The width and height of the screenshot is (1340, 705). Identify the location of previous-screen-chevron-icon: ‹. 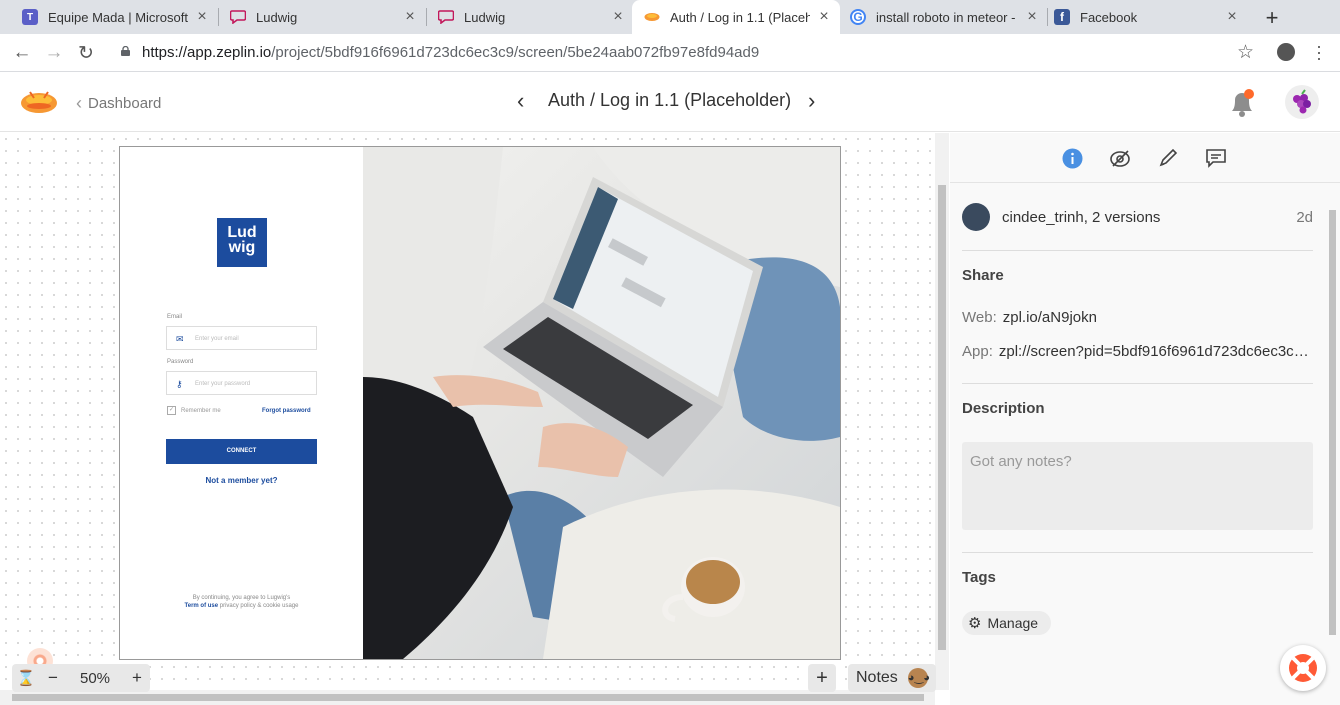
(520, 101).